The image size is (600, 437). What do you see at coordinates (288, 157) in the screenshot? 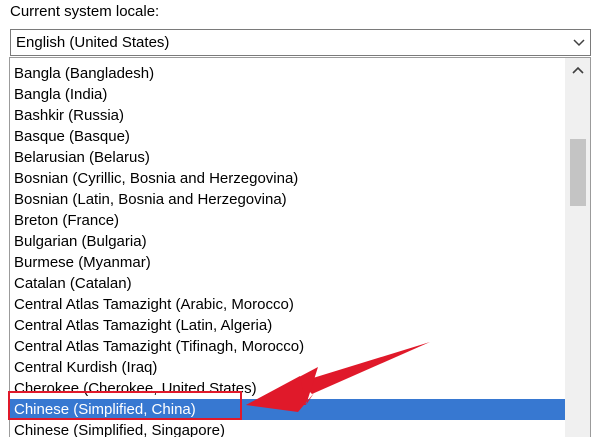
I see `list-item: Belarusian (Belarus)` at bounding box center [288, 157].